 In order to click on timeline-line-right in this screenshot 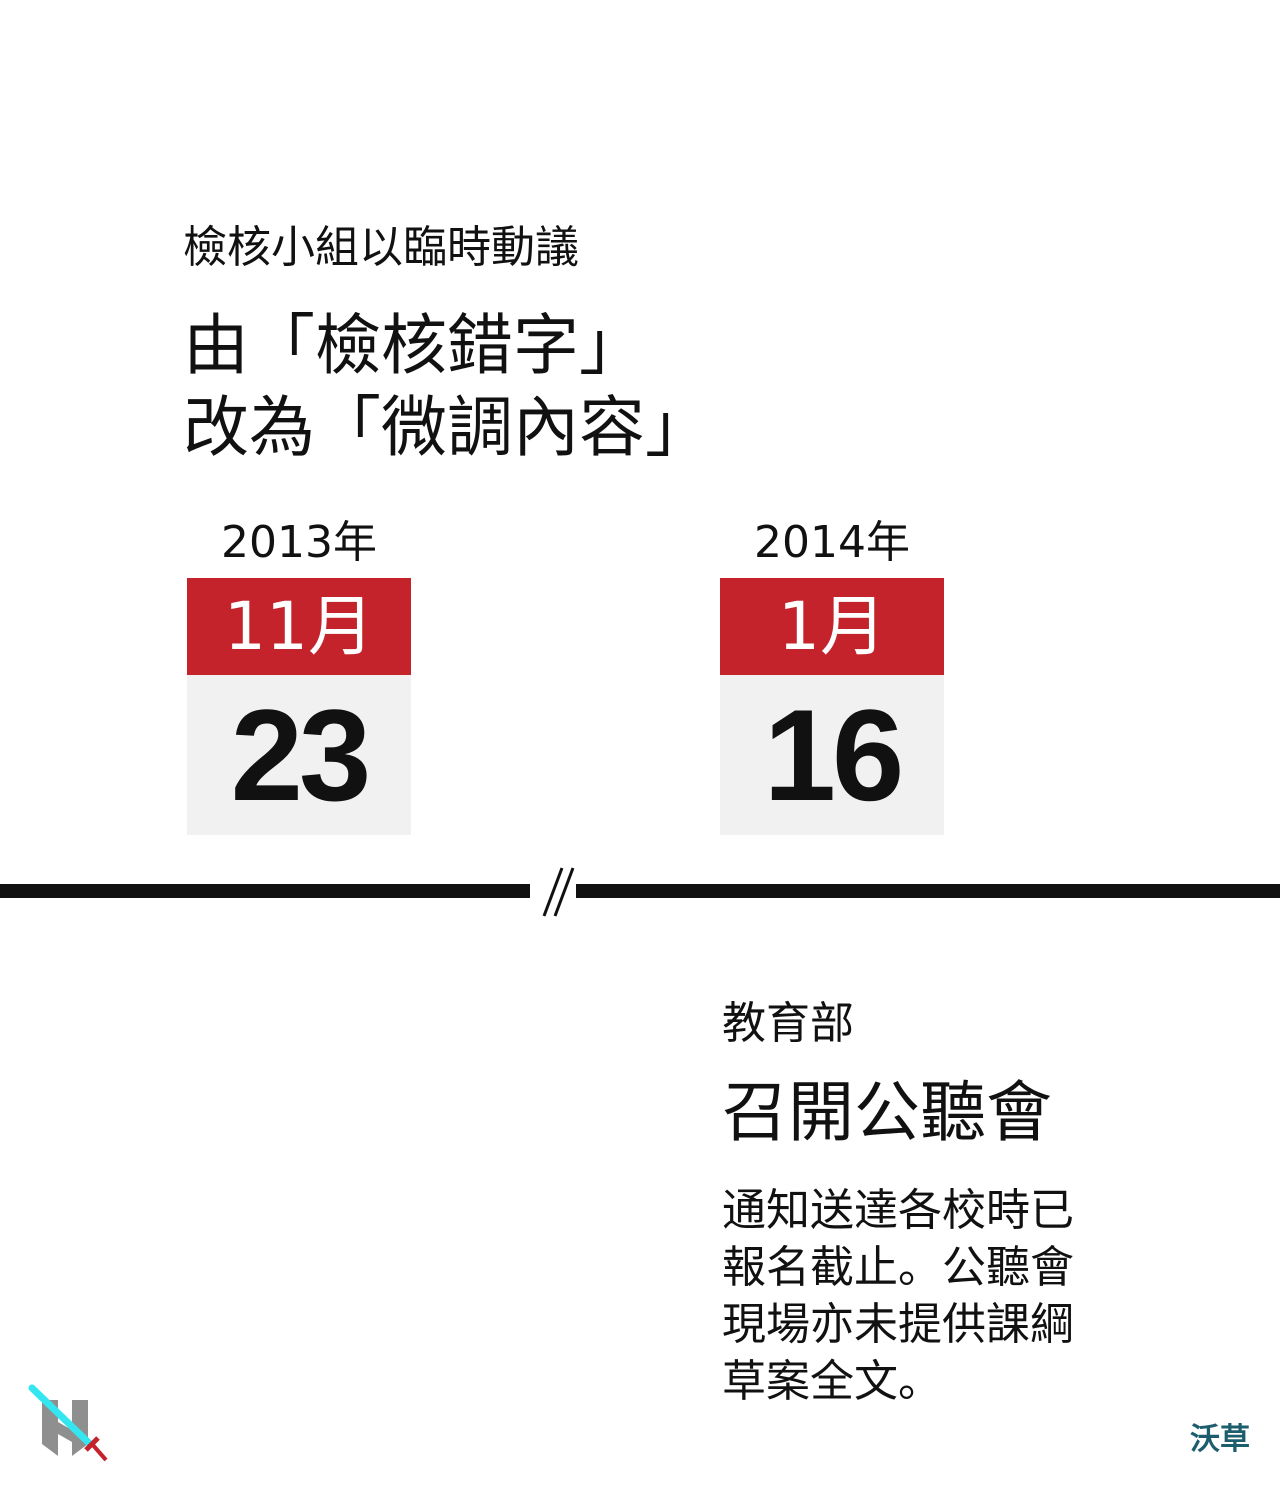, I will do `click(928, 891)`.